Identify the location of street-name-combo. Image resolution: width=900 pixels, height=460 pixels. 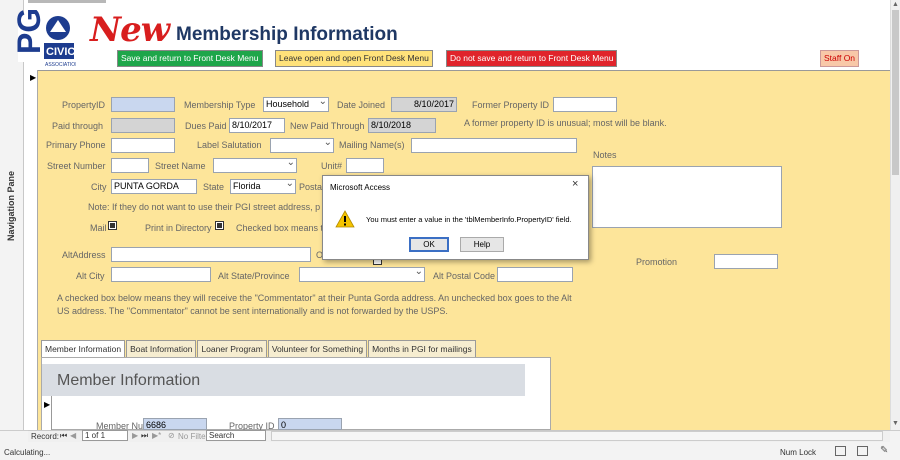
(255, 165).